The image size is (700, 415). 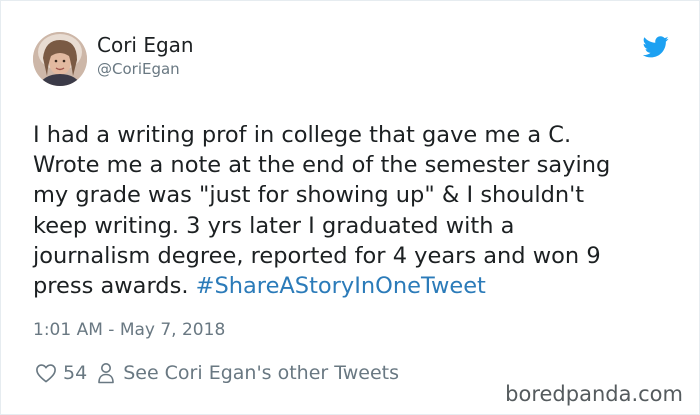 What do you see at coordinates (129, 330) in the screenshot?
I see `tweet-timestamp: 1:01 AM - May 7, 2018` at bounding box center [129, 330].